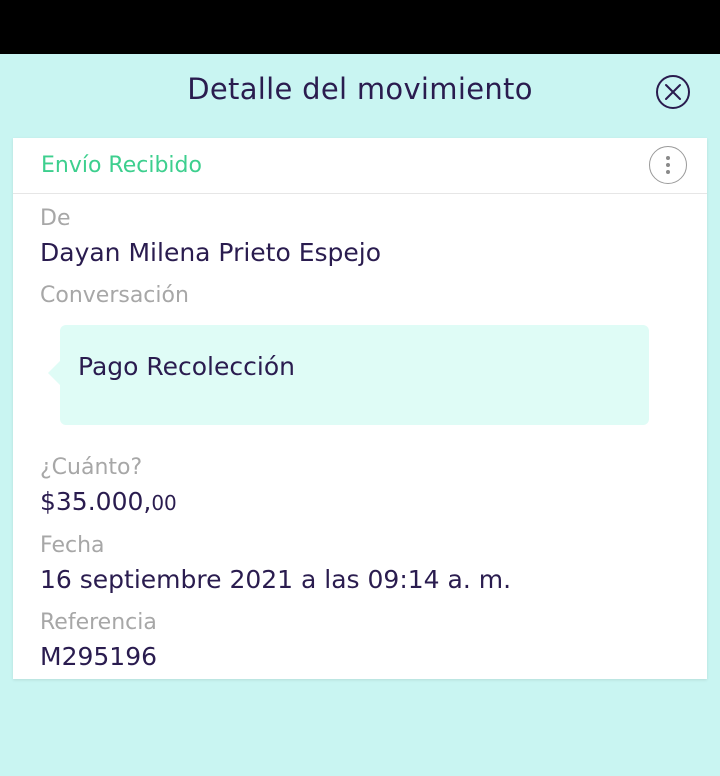  I want to click on card-header: Envío Recibido, so click(360, 166).